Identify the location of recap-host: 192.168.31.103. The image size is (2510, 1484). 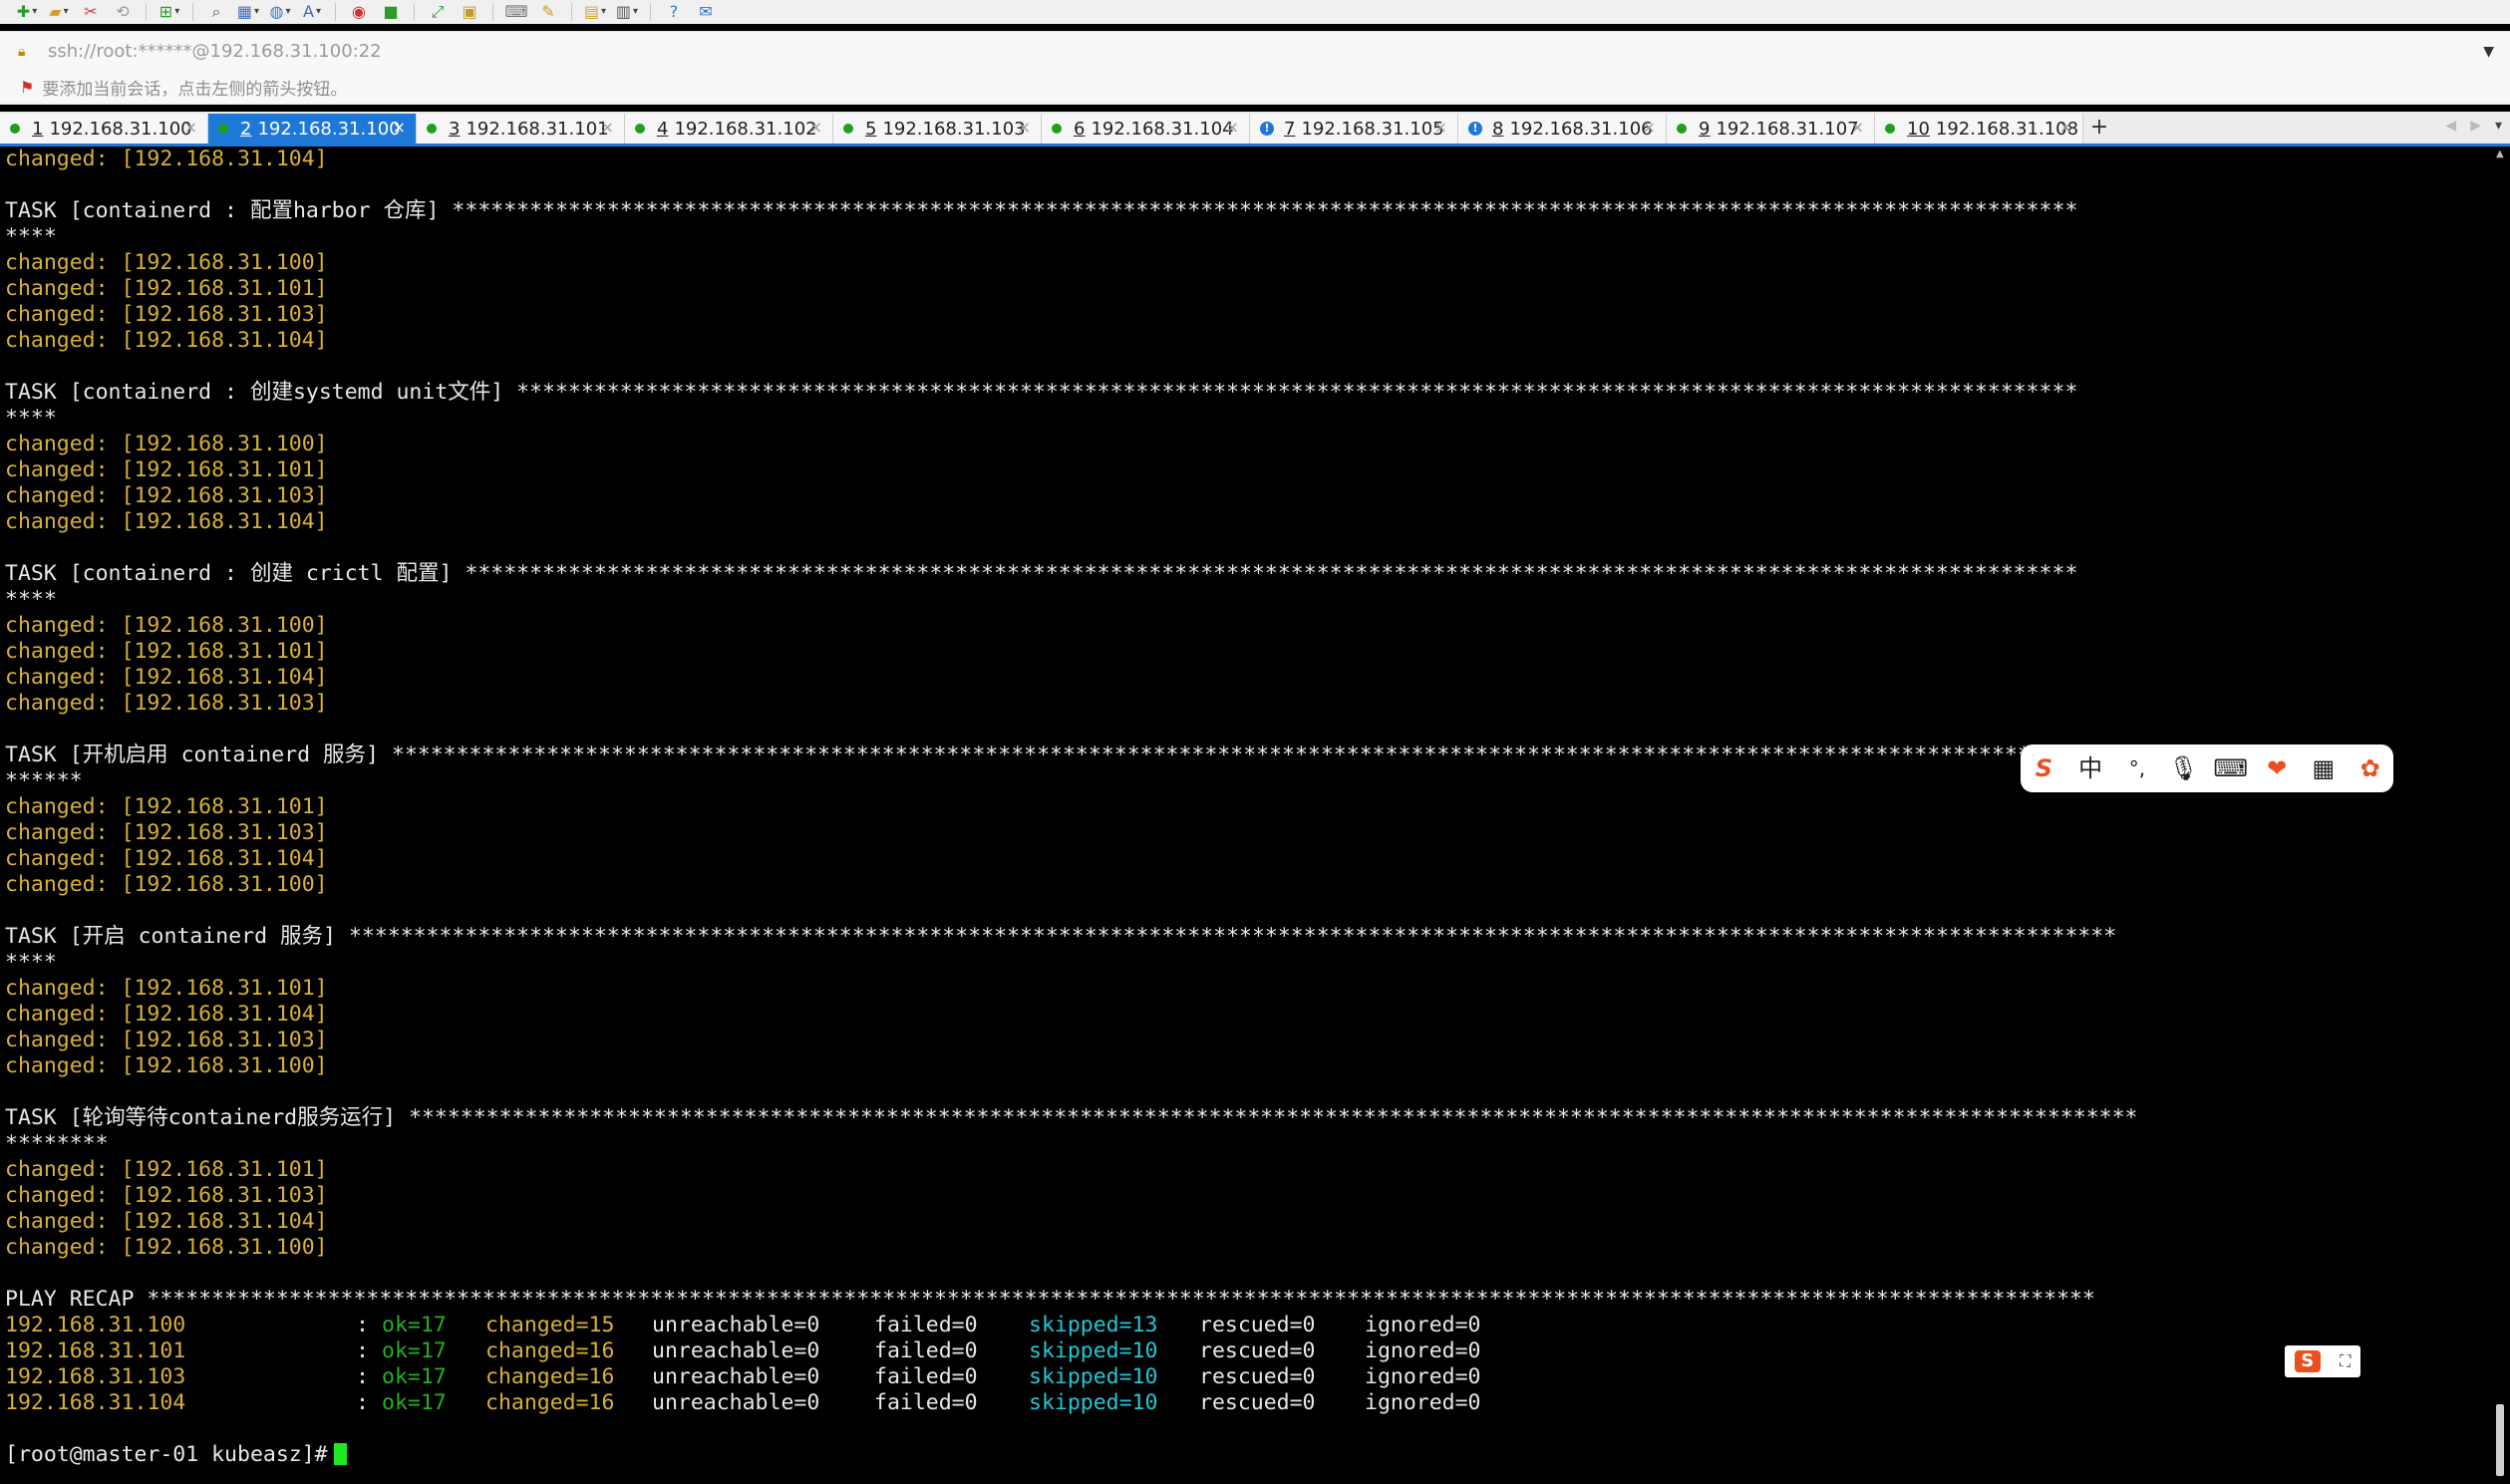
(96, 1376).